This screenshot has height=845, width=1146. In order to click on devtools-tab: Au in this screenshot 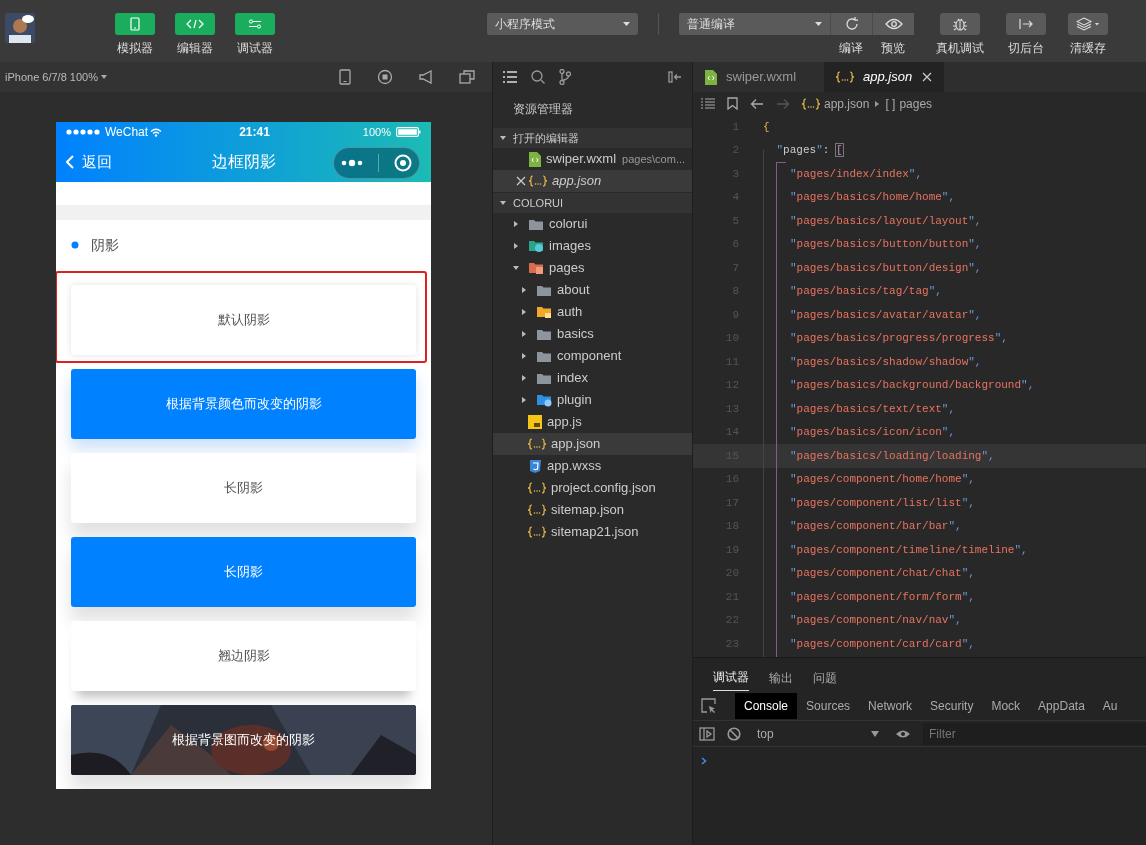, I will do `click(1110, 705)`.